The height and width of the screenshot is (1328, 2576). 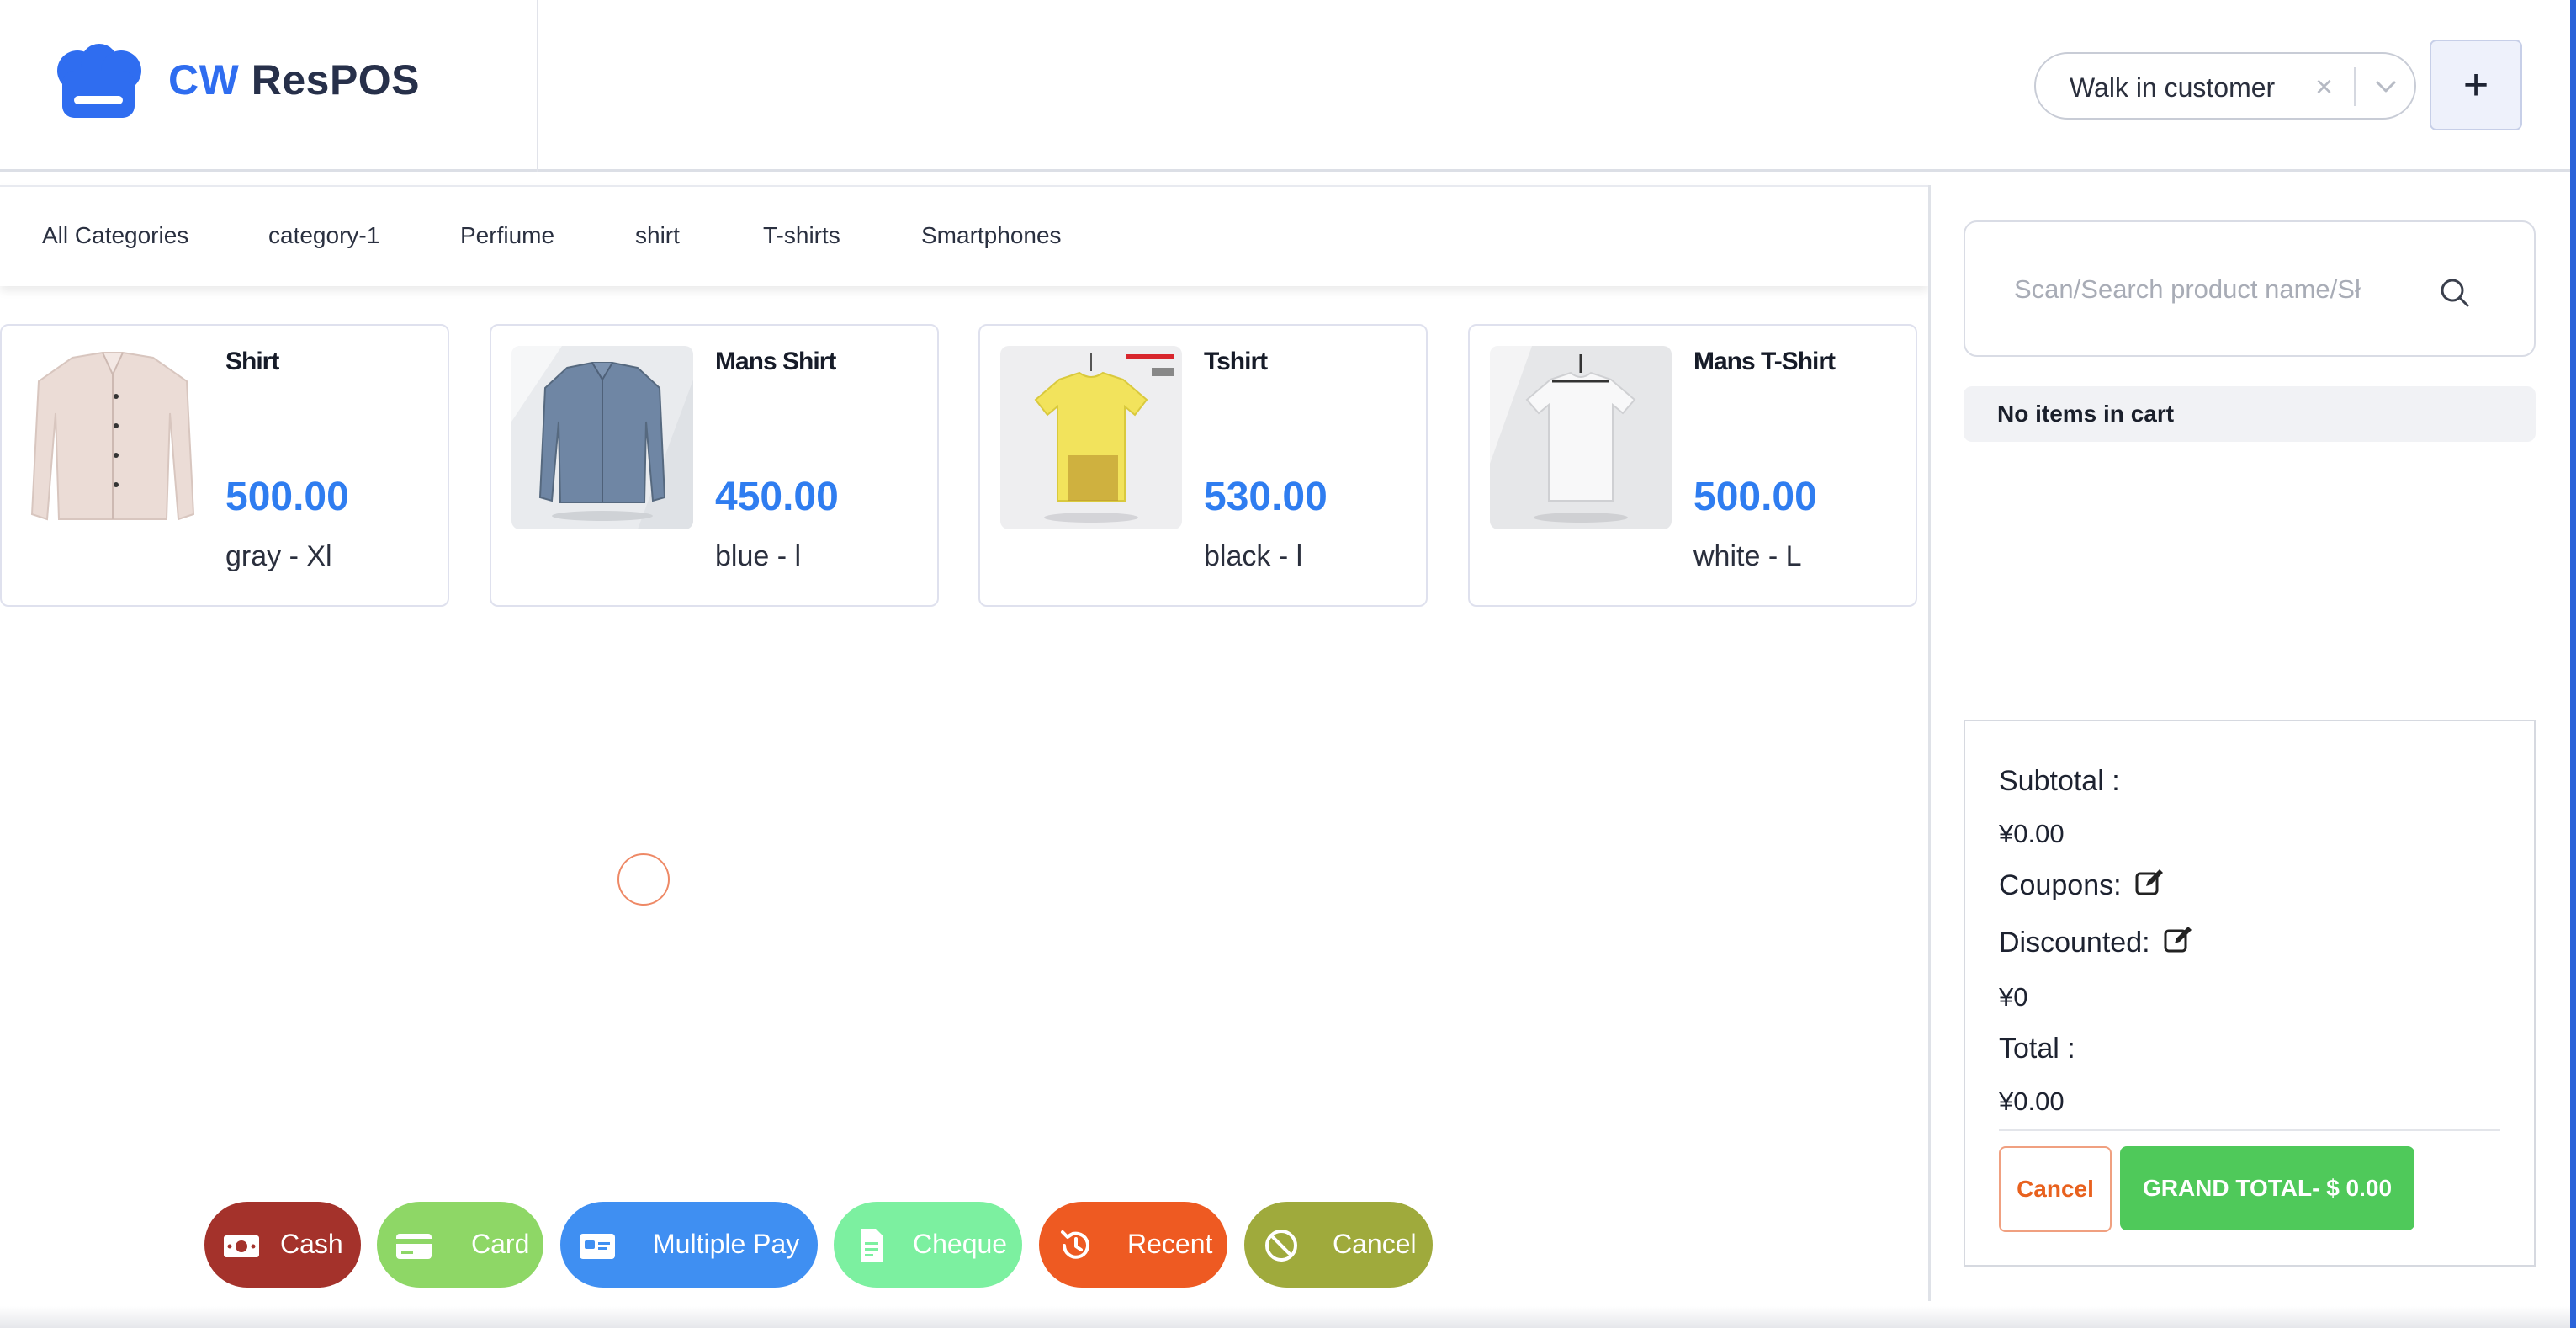 I want to click on cash-icon, so click(x=241, y=1246).